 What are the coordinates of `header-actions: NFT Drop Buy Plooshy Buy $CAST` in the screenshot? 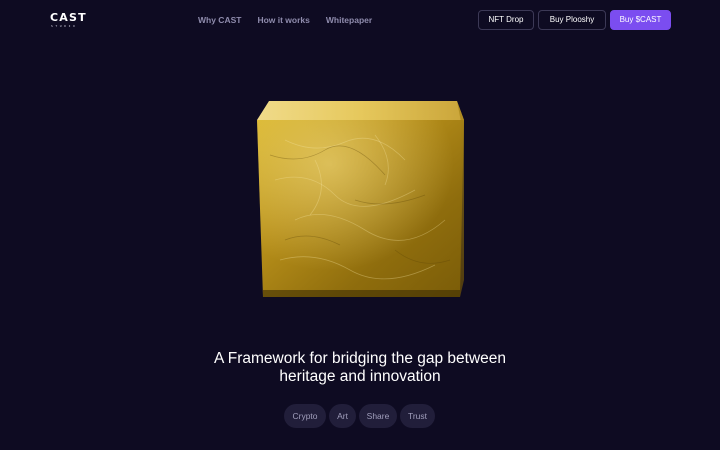 It's located at (574, 20).